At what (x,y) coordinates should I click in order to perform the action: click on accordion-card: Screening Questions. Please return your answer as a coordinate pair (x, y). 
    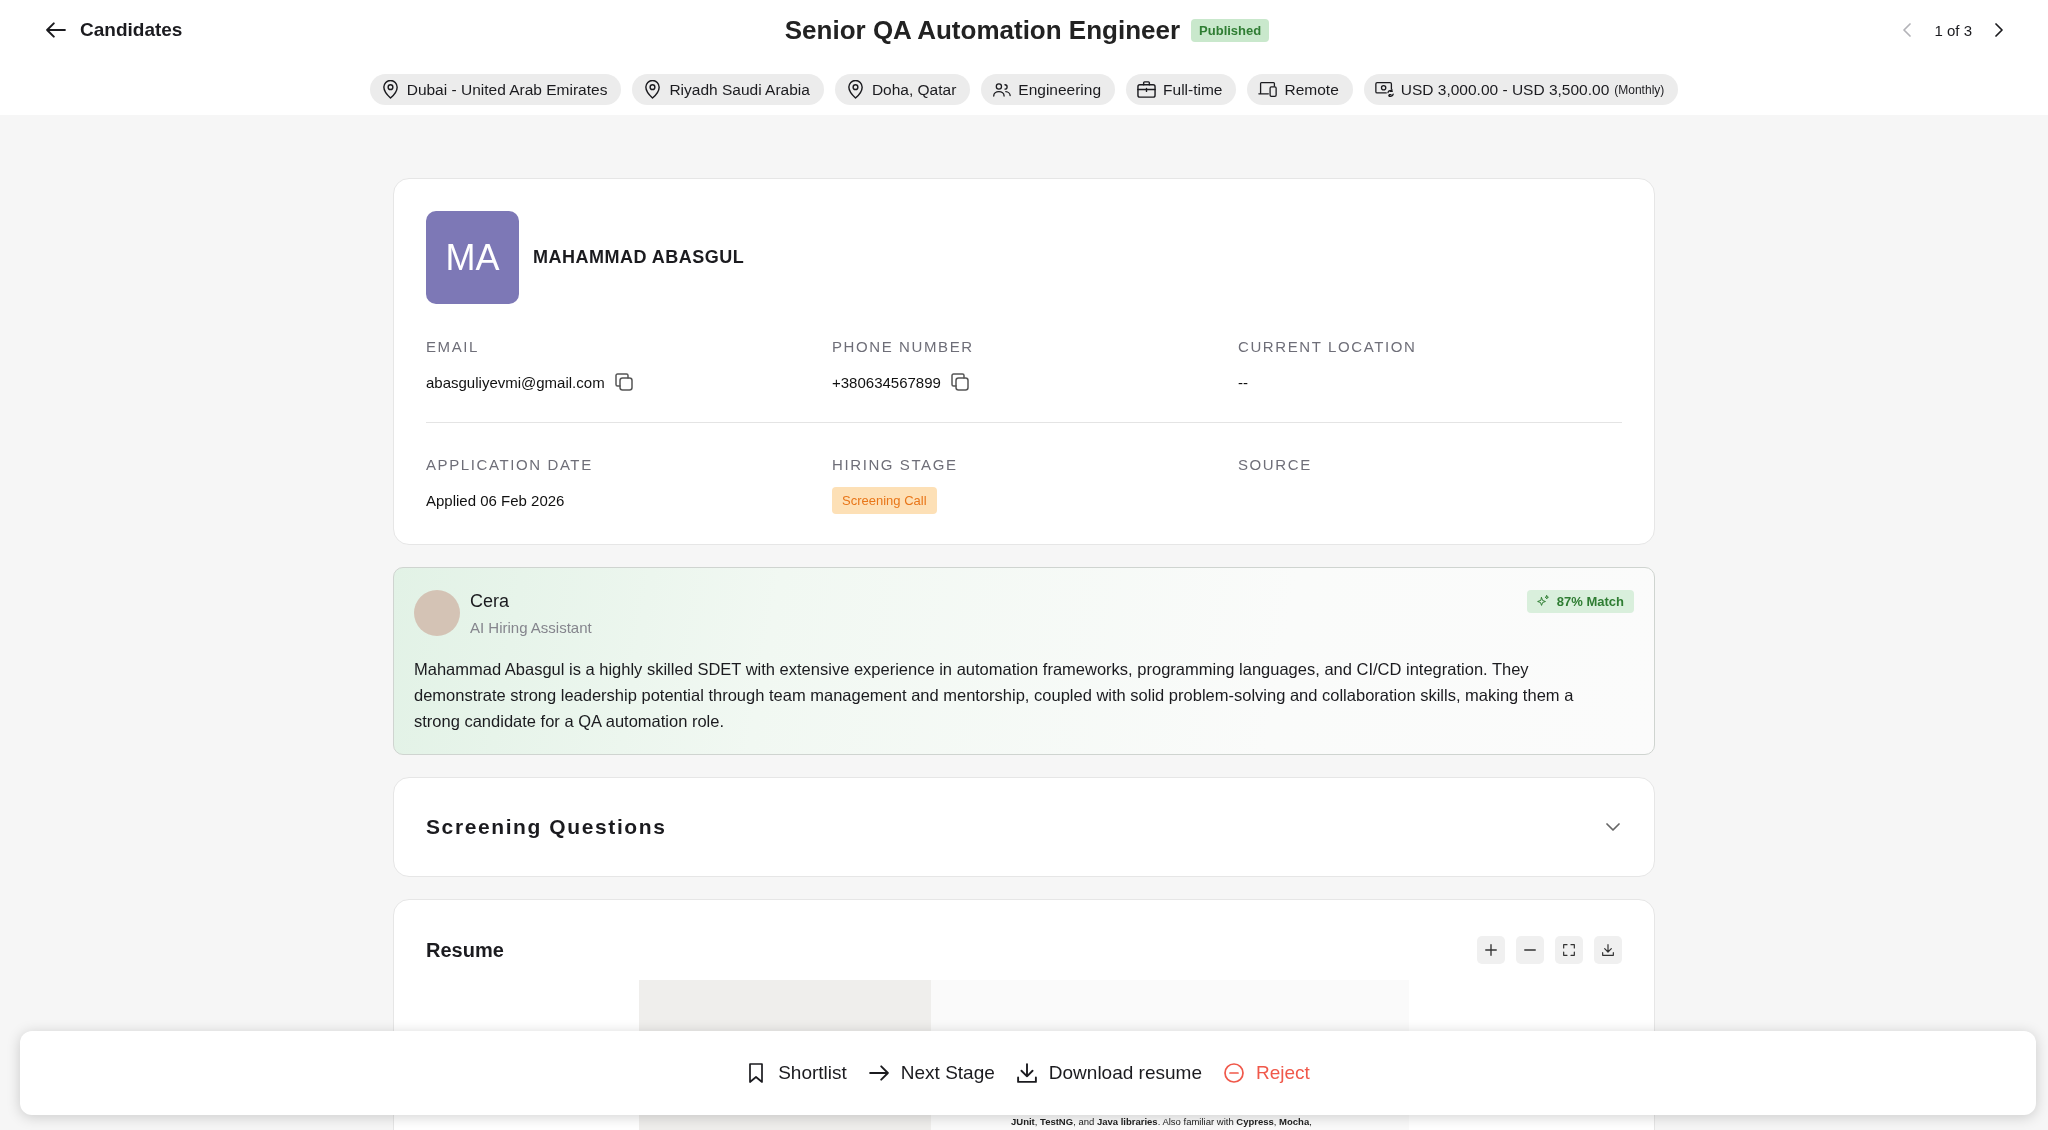
    Looking at the image, I should click on (1024, 827).